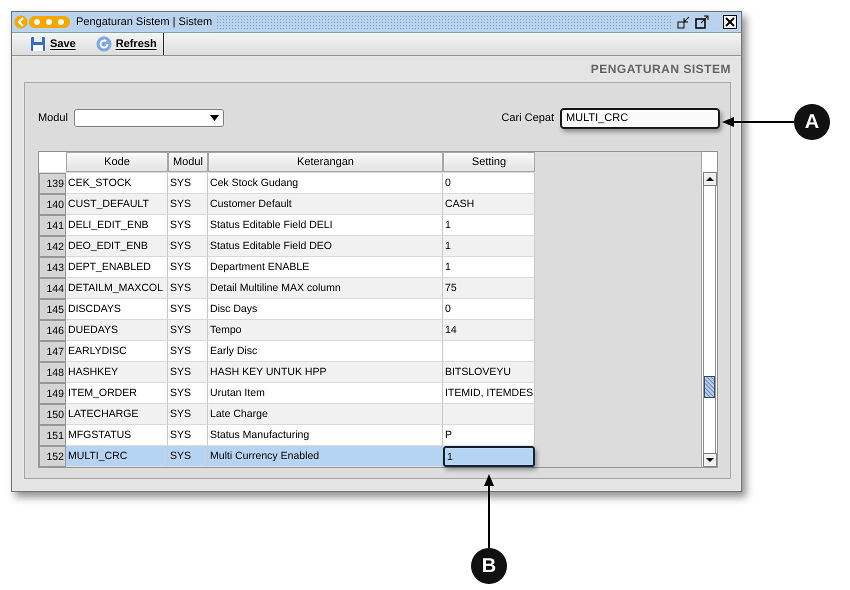 This screenshot has height=590, width=850. I want to click on table-cell: Late Charge, so click(325, 414).